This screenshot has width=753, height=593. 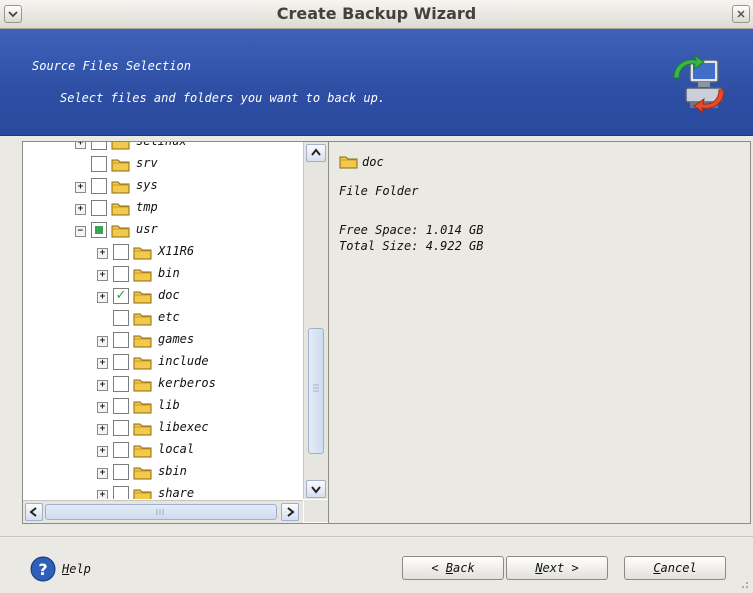 What do you see at coordinates (315, 320) in the screenshot?
I see `vertical-scrollbar` at bounding box center [315, 320].